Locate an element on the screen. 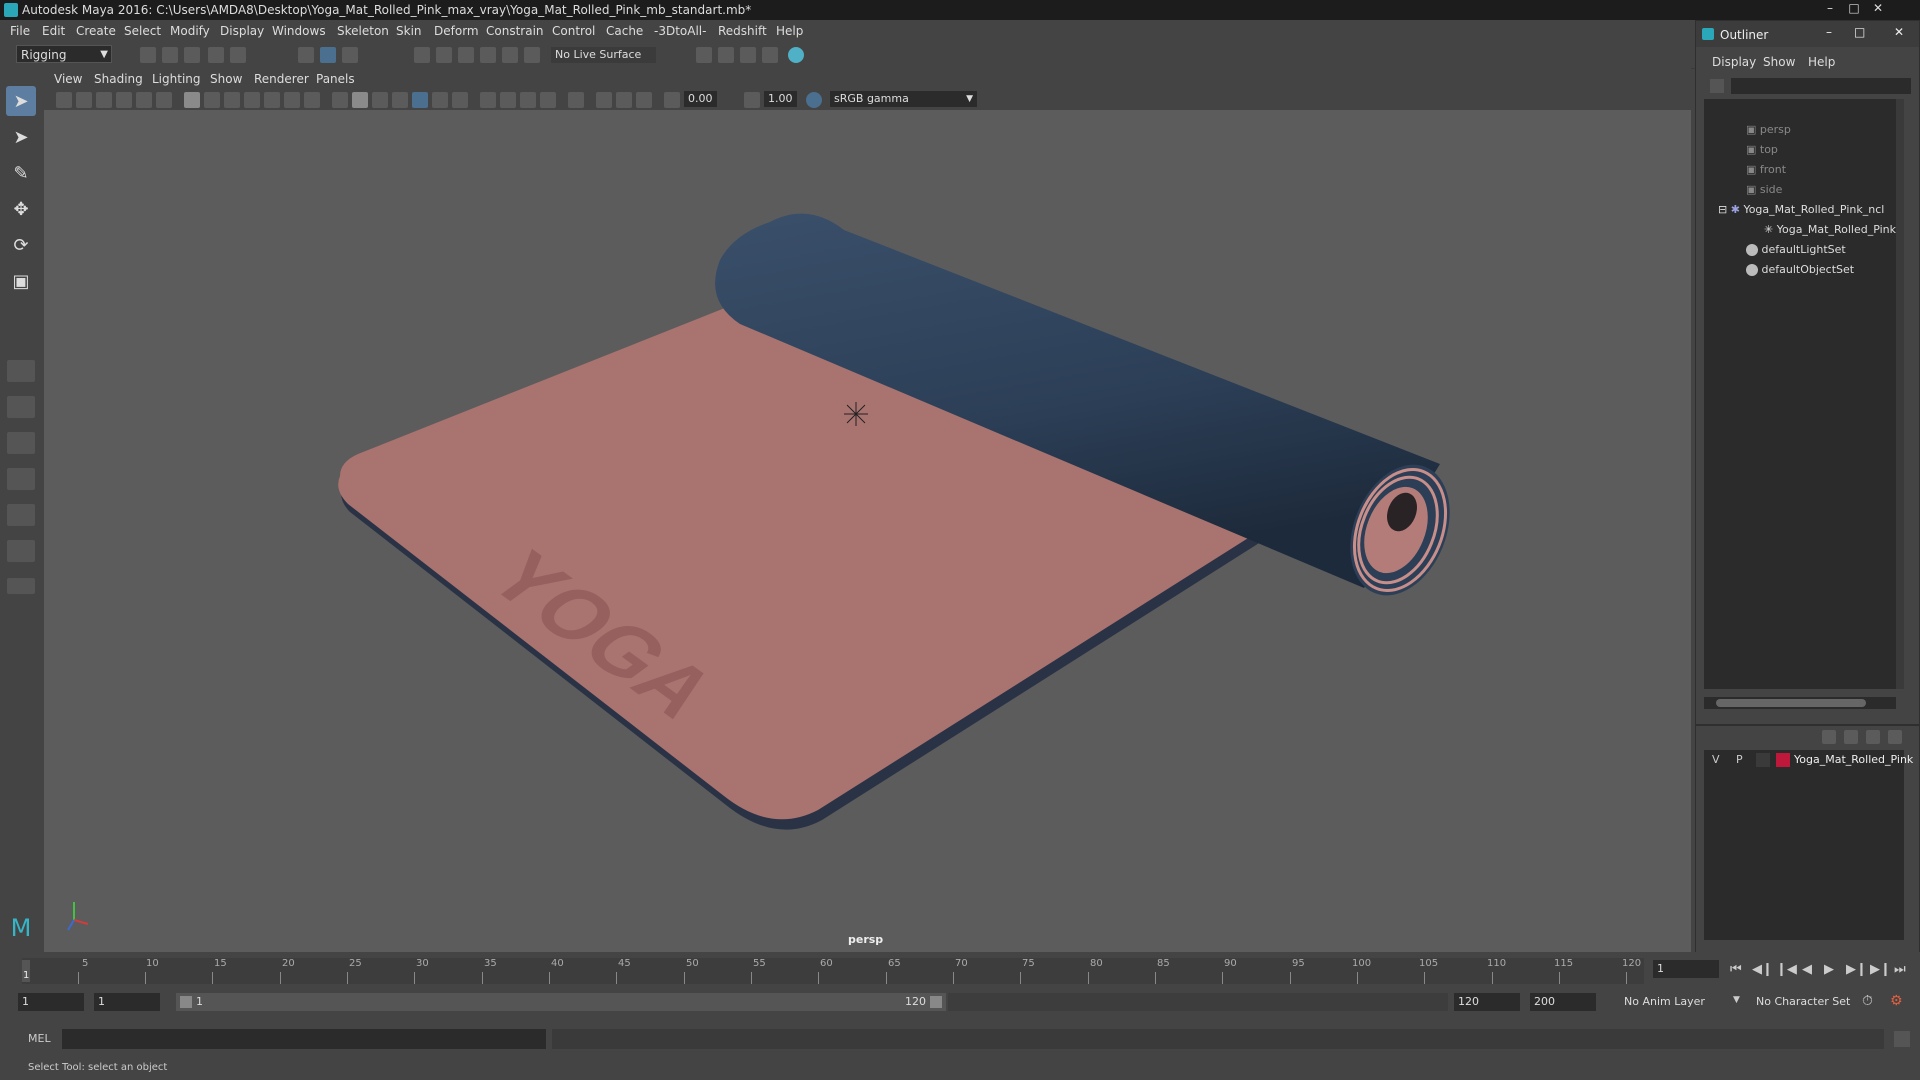 The height and width of the screenshot is (1080, 1920). xray-active-icon is located at coordinates (624, 100).